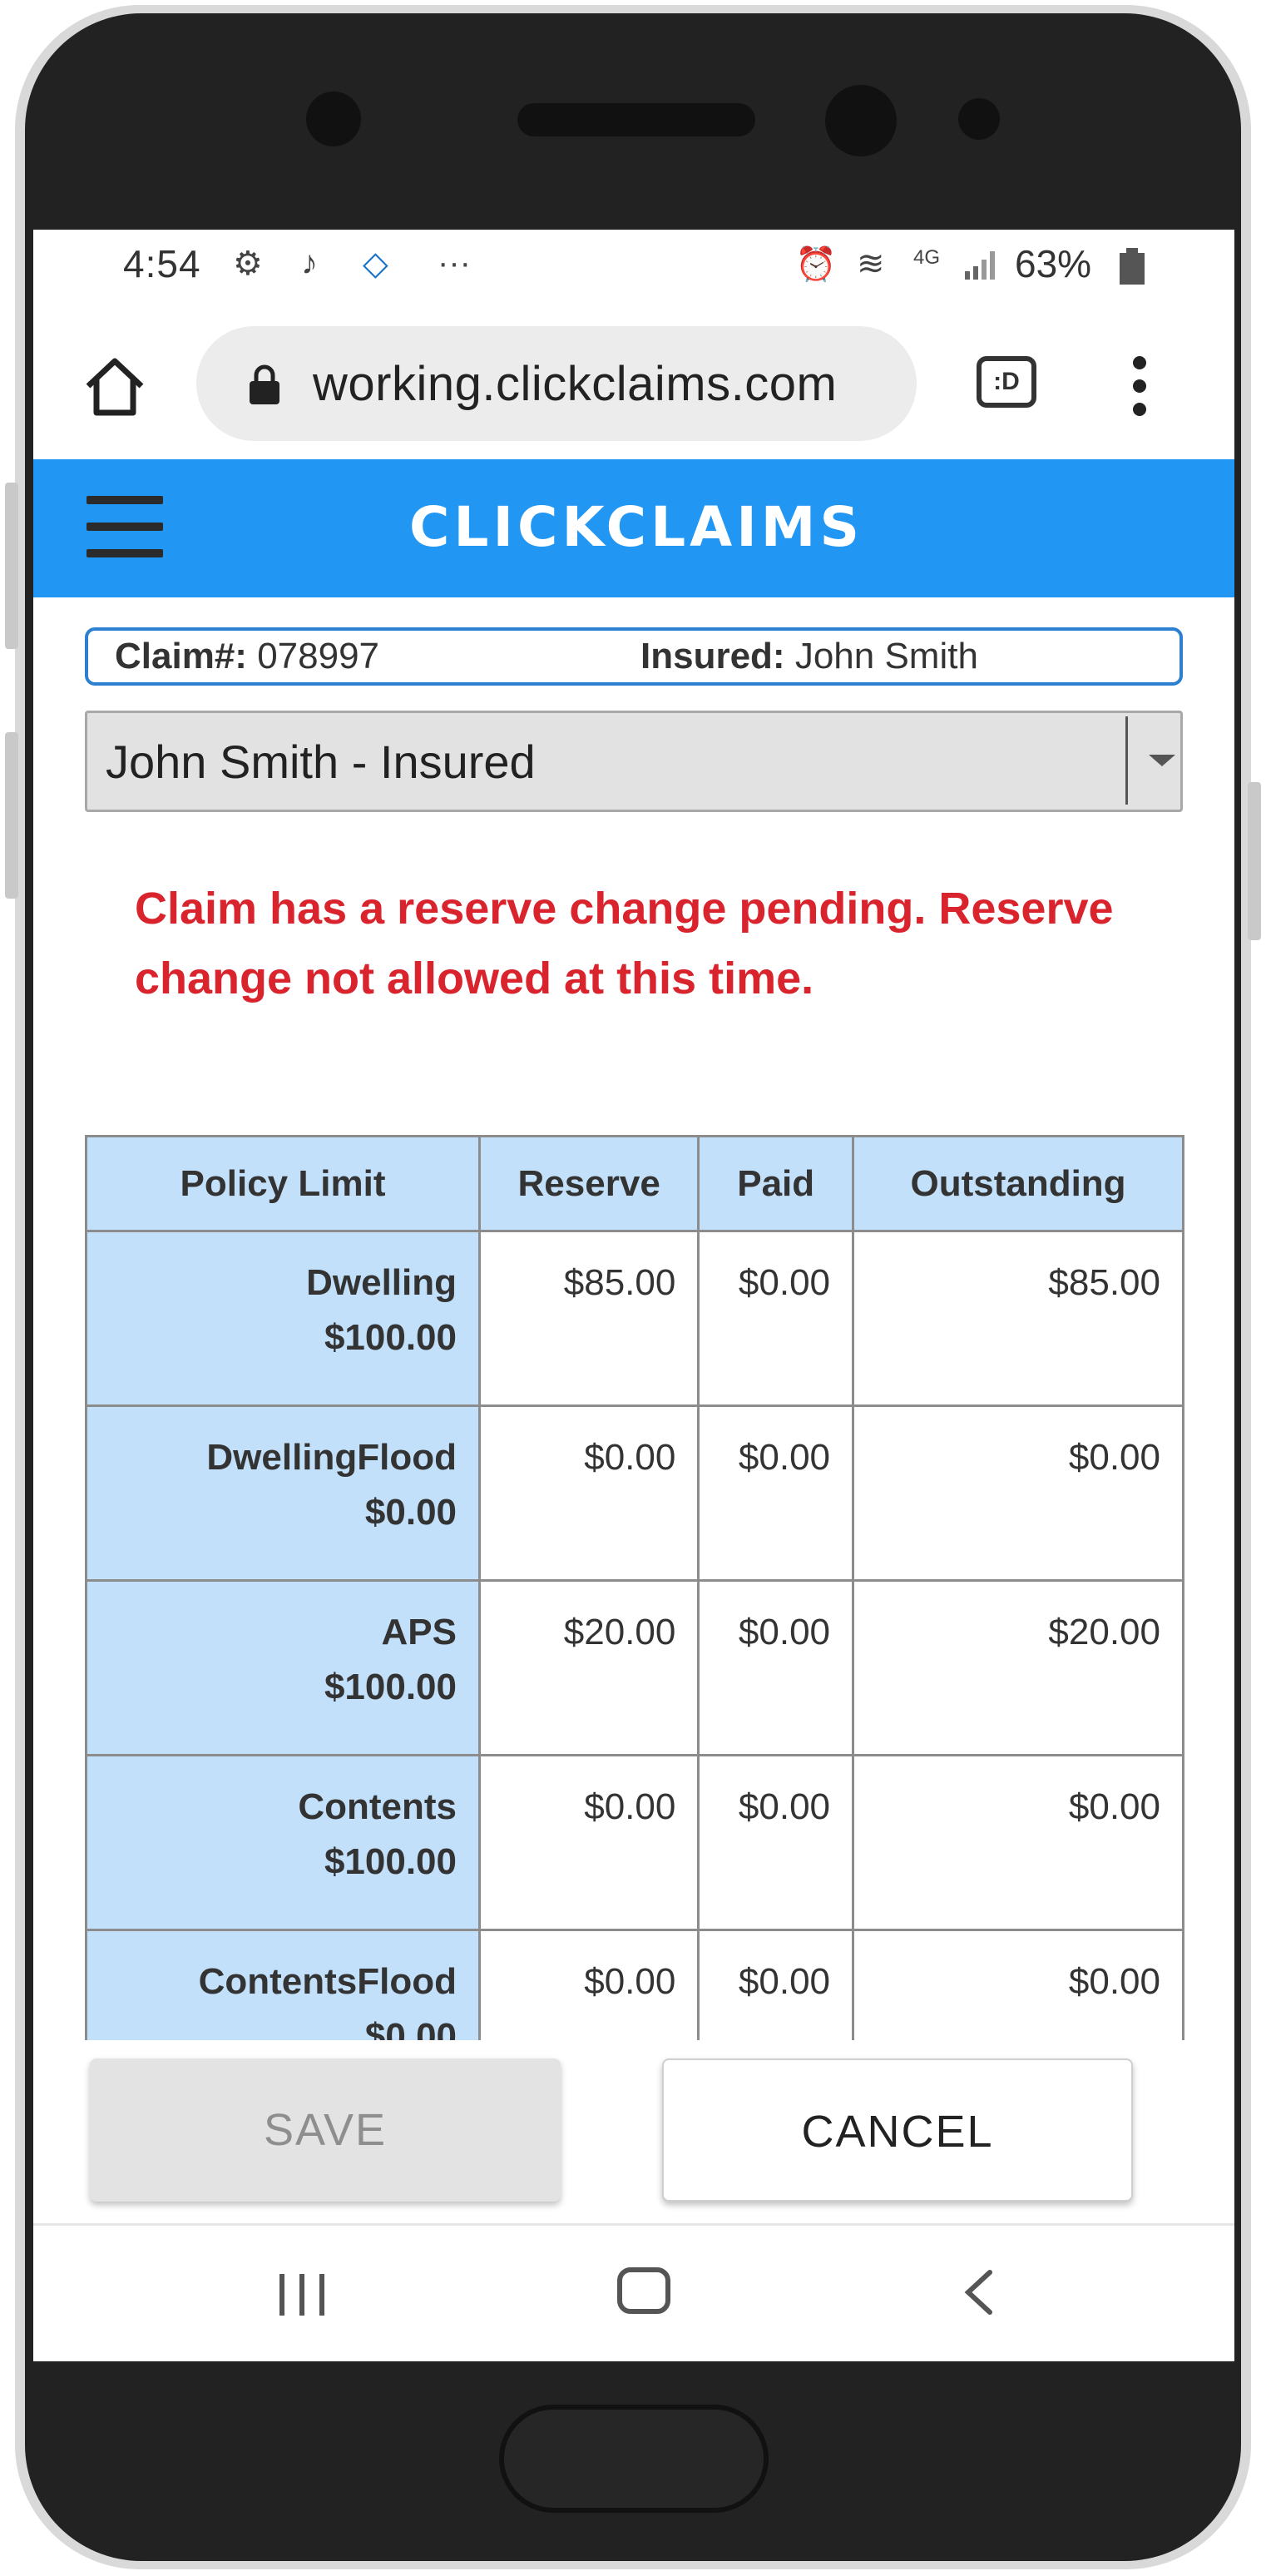  Describe the element at coordinates (181, 656) in the screenshot. I see `claim-number-label: Claim#:` at that location.